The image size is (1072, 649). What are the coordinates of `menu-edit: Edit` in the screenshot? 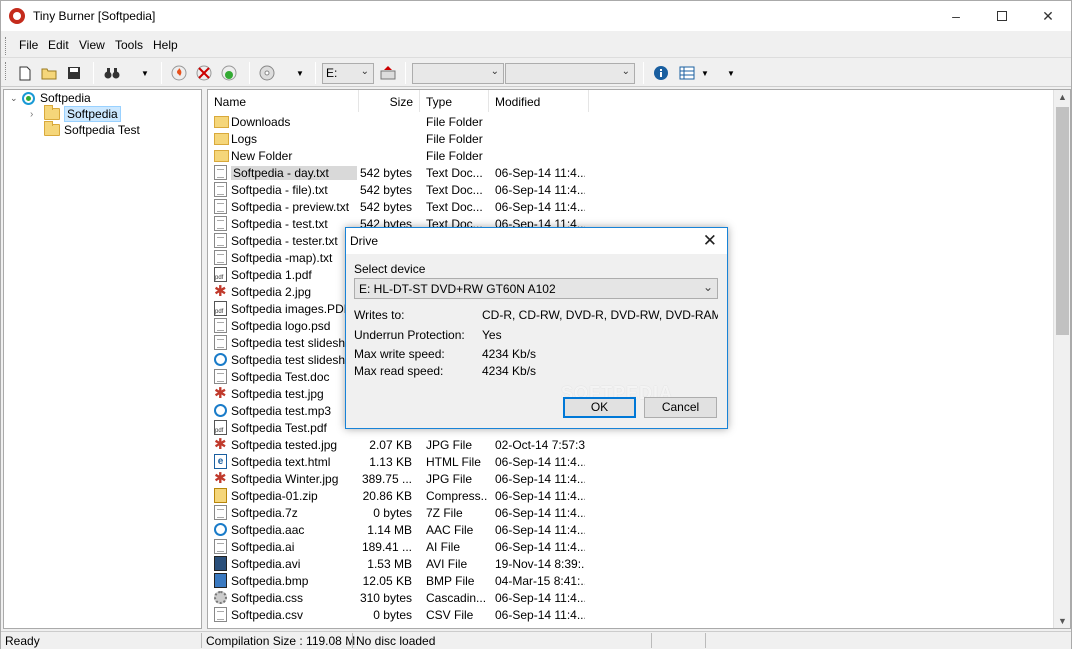 It's located at (58, 45).